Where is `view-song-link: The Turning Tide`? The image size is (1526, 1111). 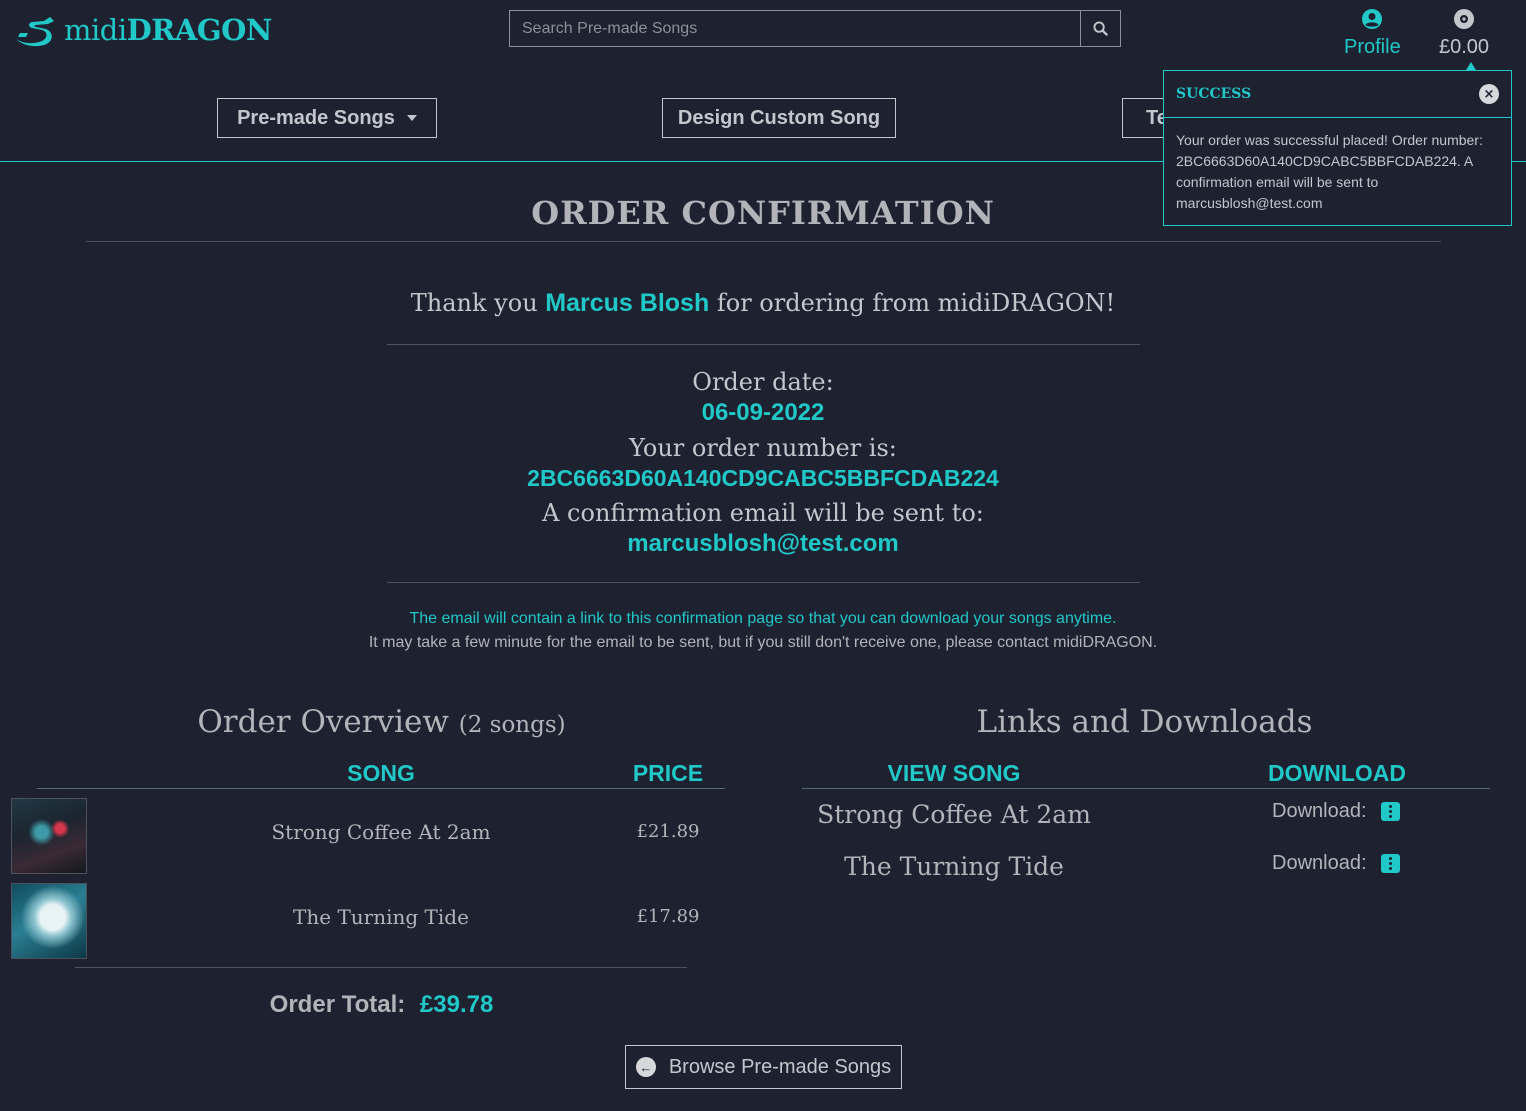
view-song-link: The Turning Tide is located at coordinates (954, 866).